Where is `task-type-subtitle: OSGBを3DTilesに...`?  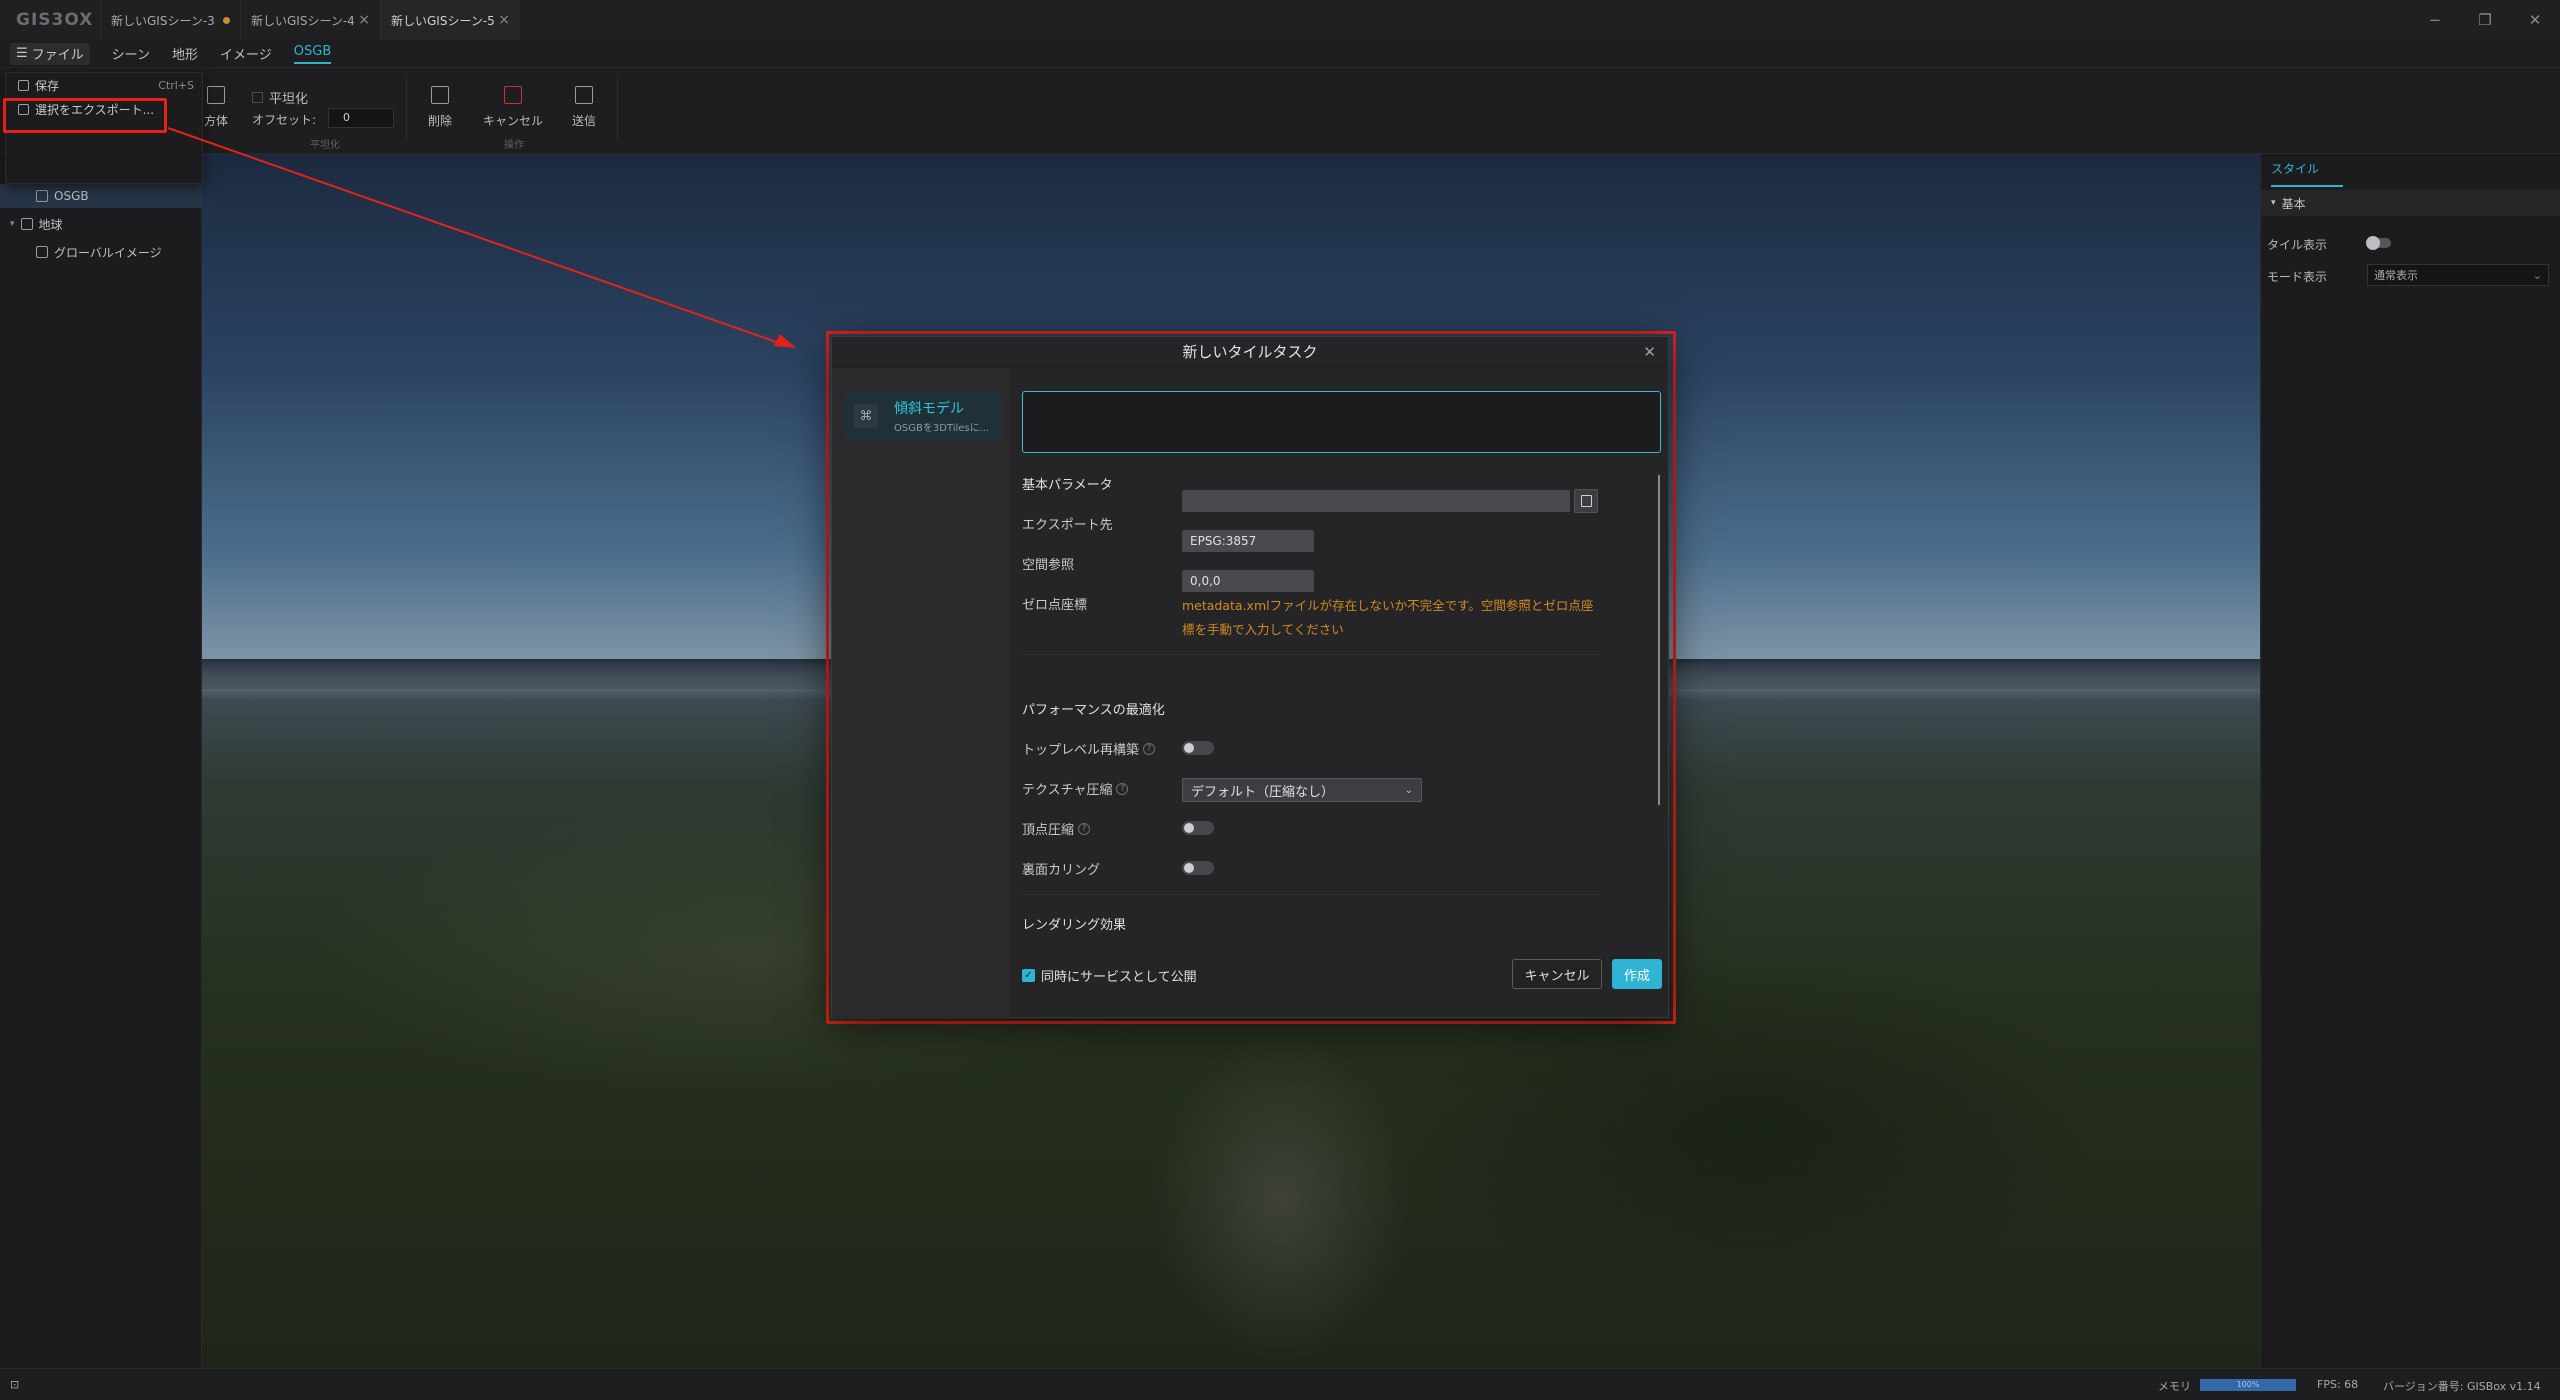 task-type-subtitle: OSGBを3DTilesに... is located at coordinates (942, 428).